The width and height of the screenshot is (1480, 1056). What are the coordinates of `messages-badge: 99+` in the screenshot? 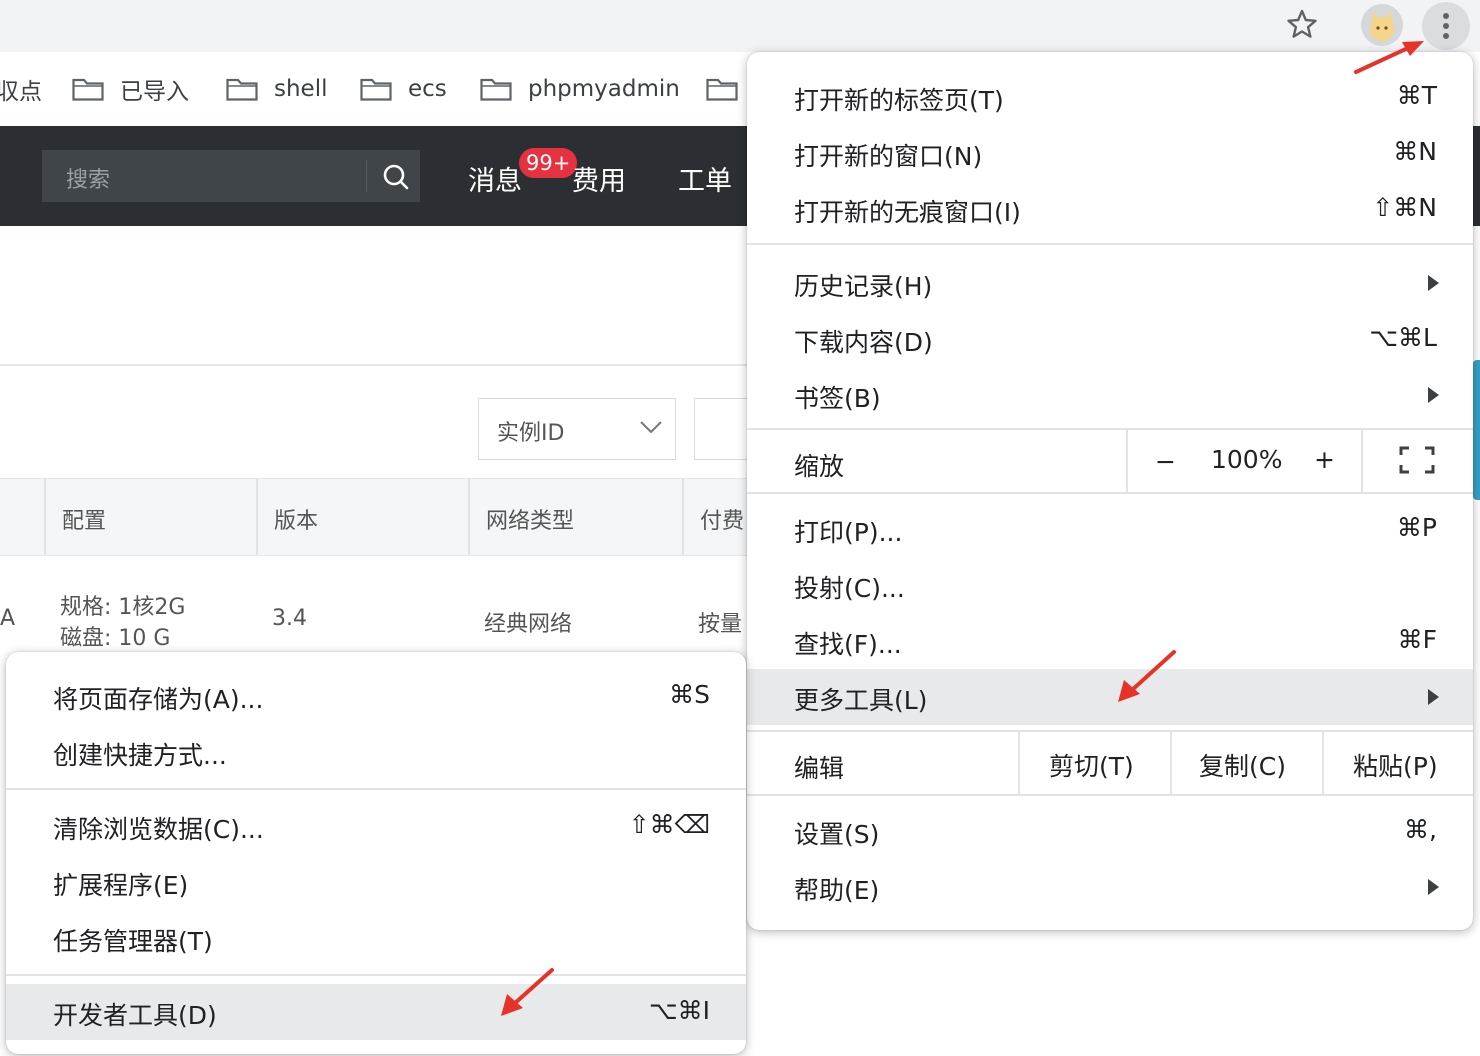 It's located at (548, 163).